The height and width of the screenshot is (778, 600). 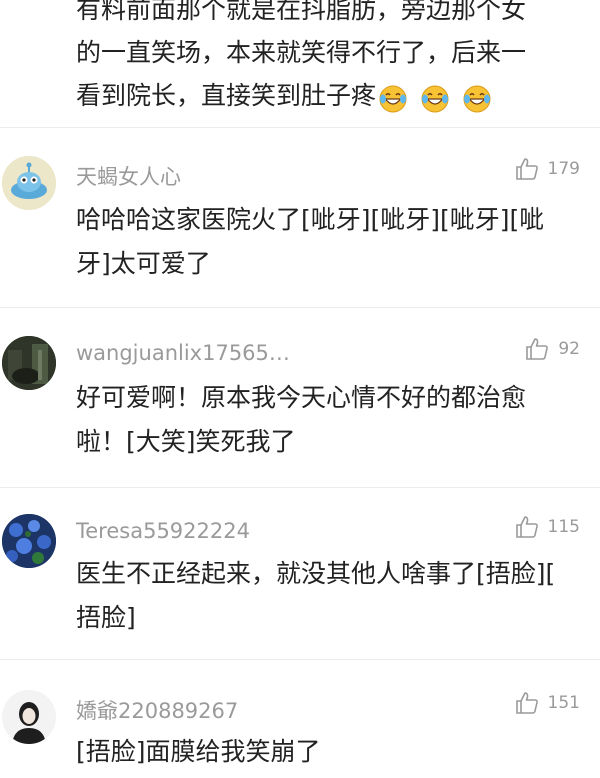 What do you see at coordinates (106, 617) in the screenshot?
I see `comment-text-line: 捂脸]` at bounding box center [106, 617].